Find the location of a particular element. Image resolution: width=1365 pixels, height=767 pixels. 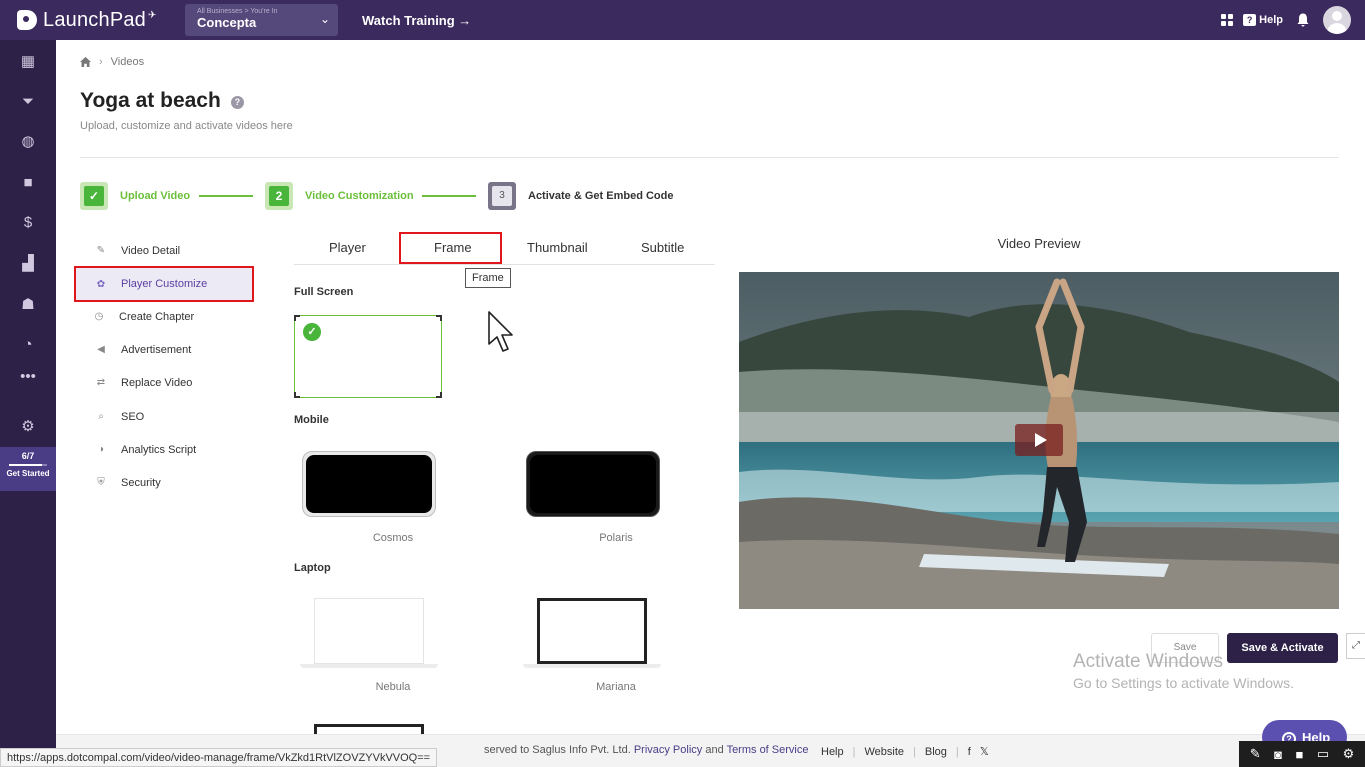

search-icon: ⌕ is located at coordinates (101, 416).